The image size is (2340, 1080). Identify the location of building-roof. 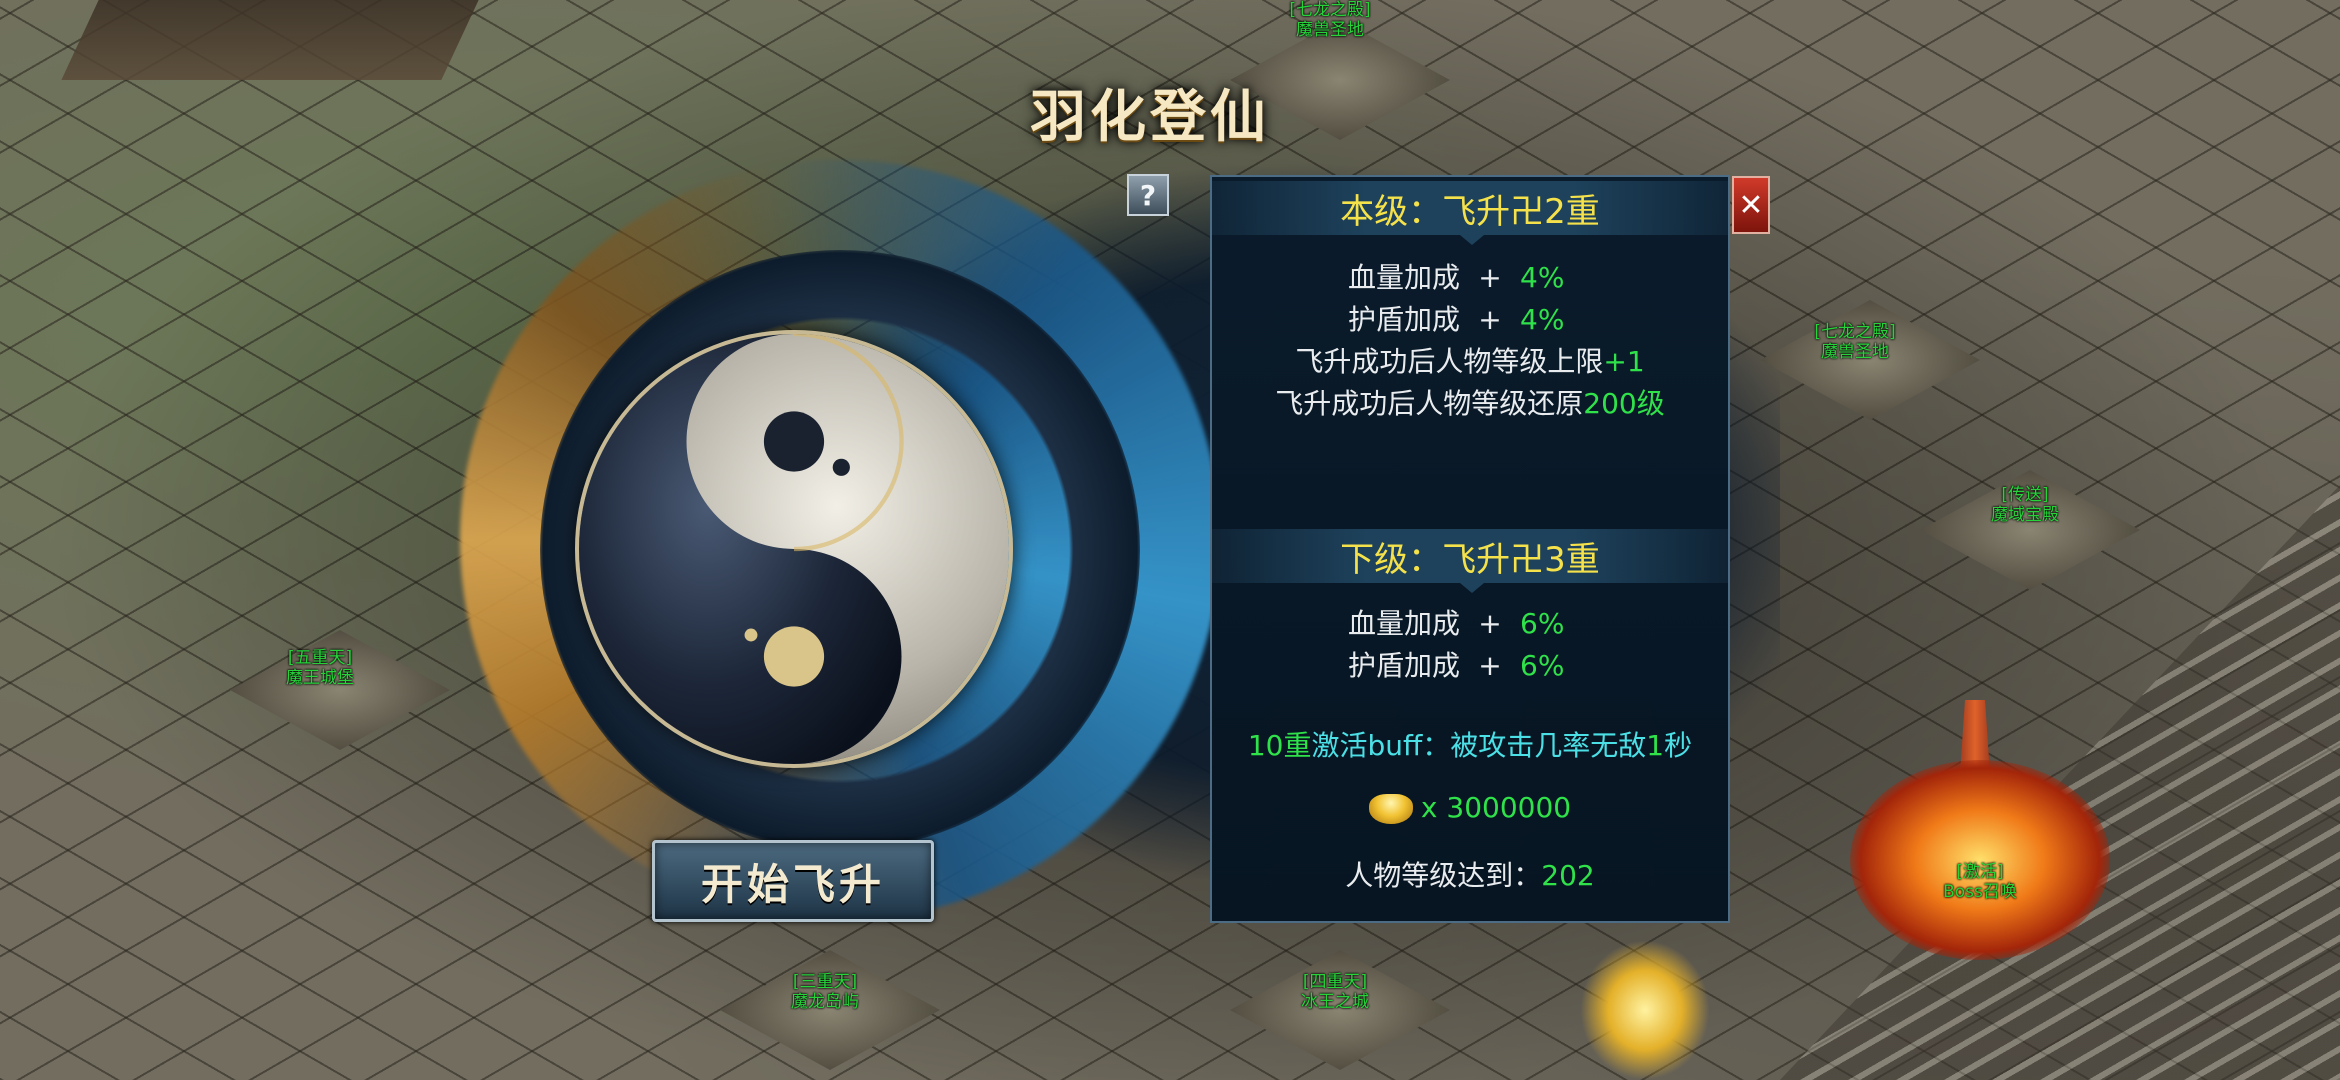
(270, 40).